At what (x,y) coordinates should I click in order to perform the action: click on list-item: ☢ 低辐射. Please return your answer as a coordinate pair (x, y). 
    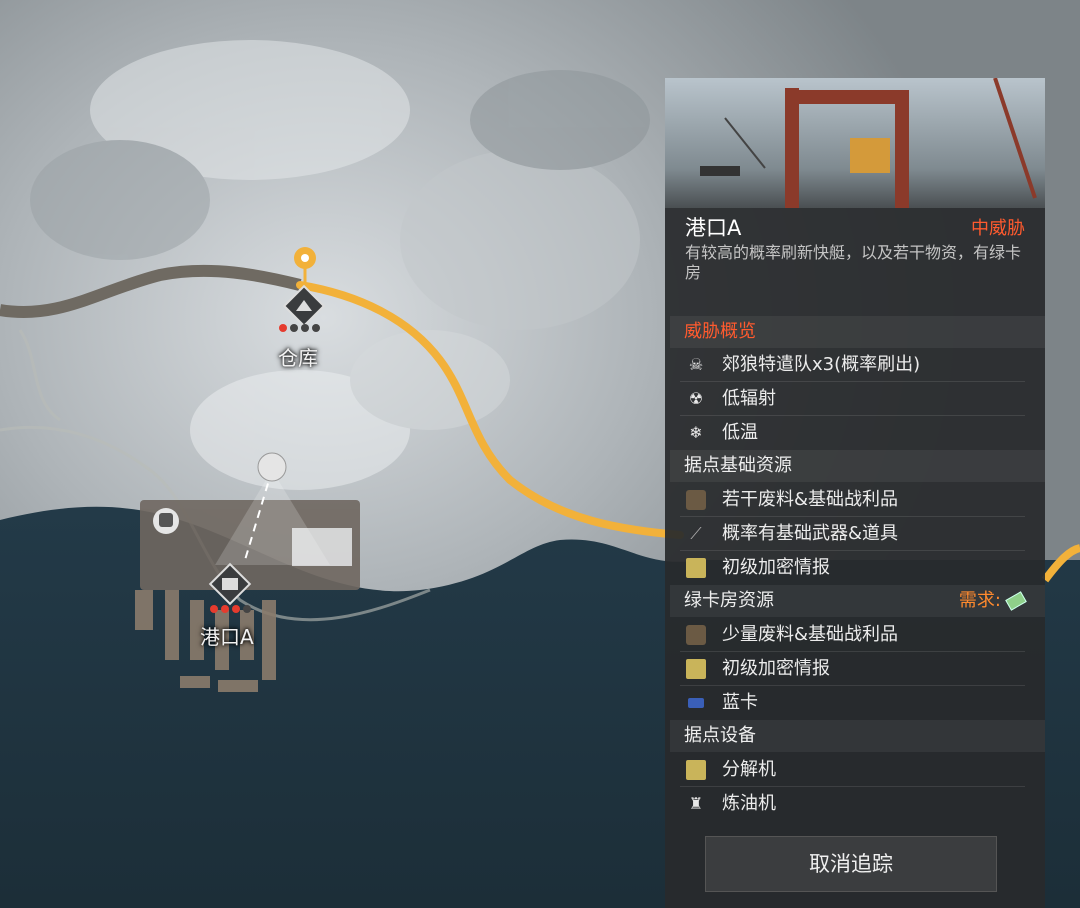
    Looking at the image, I should click on (852, 399).